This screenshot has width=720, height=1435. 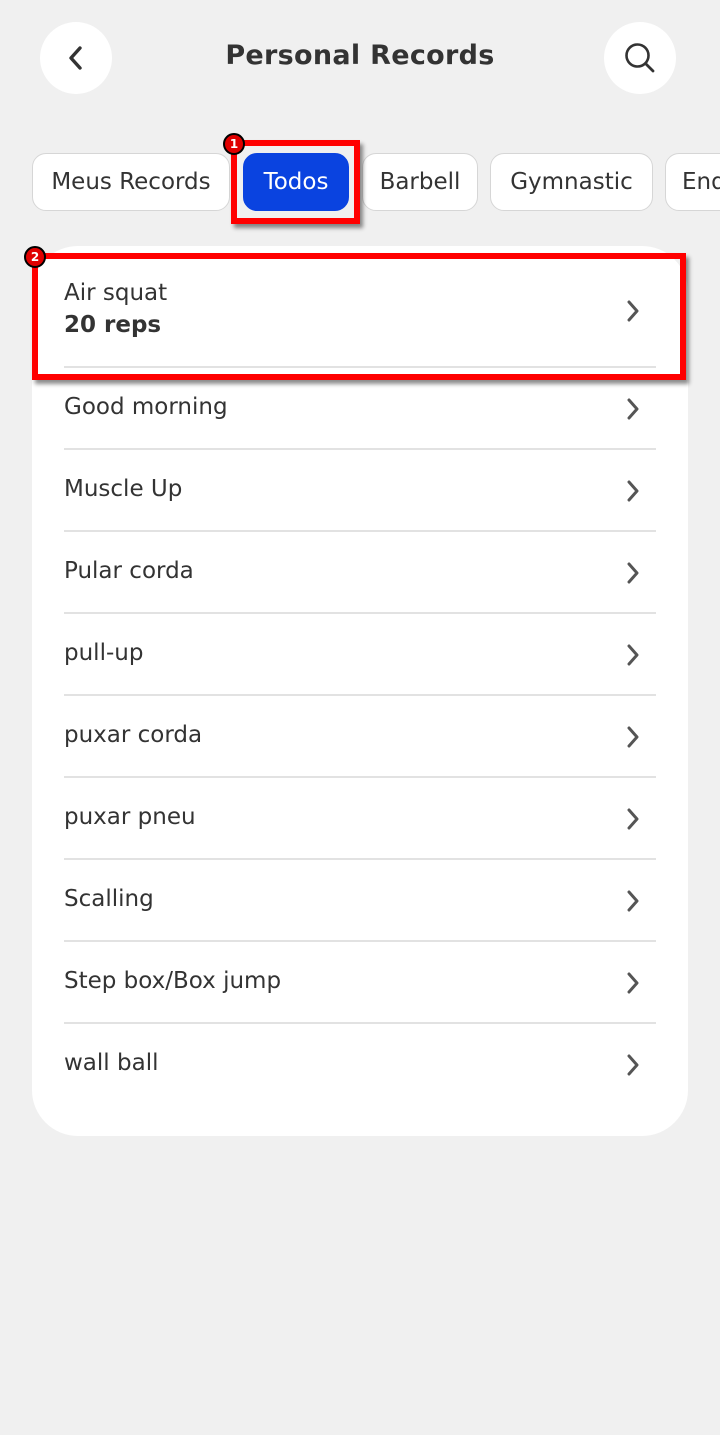 What do you see at coordinates (123, 489) in the screenshot?
I see `record-name: Muscle Up` at bounding box center [123, 489].